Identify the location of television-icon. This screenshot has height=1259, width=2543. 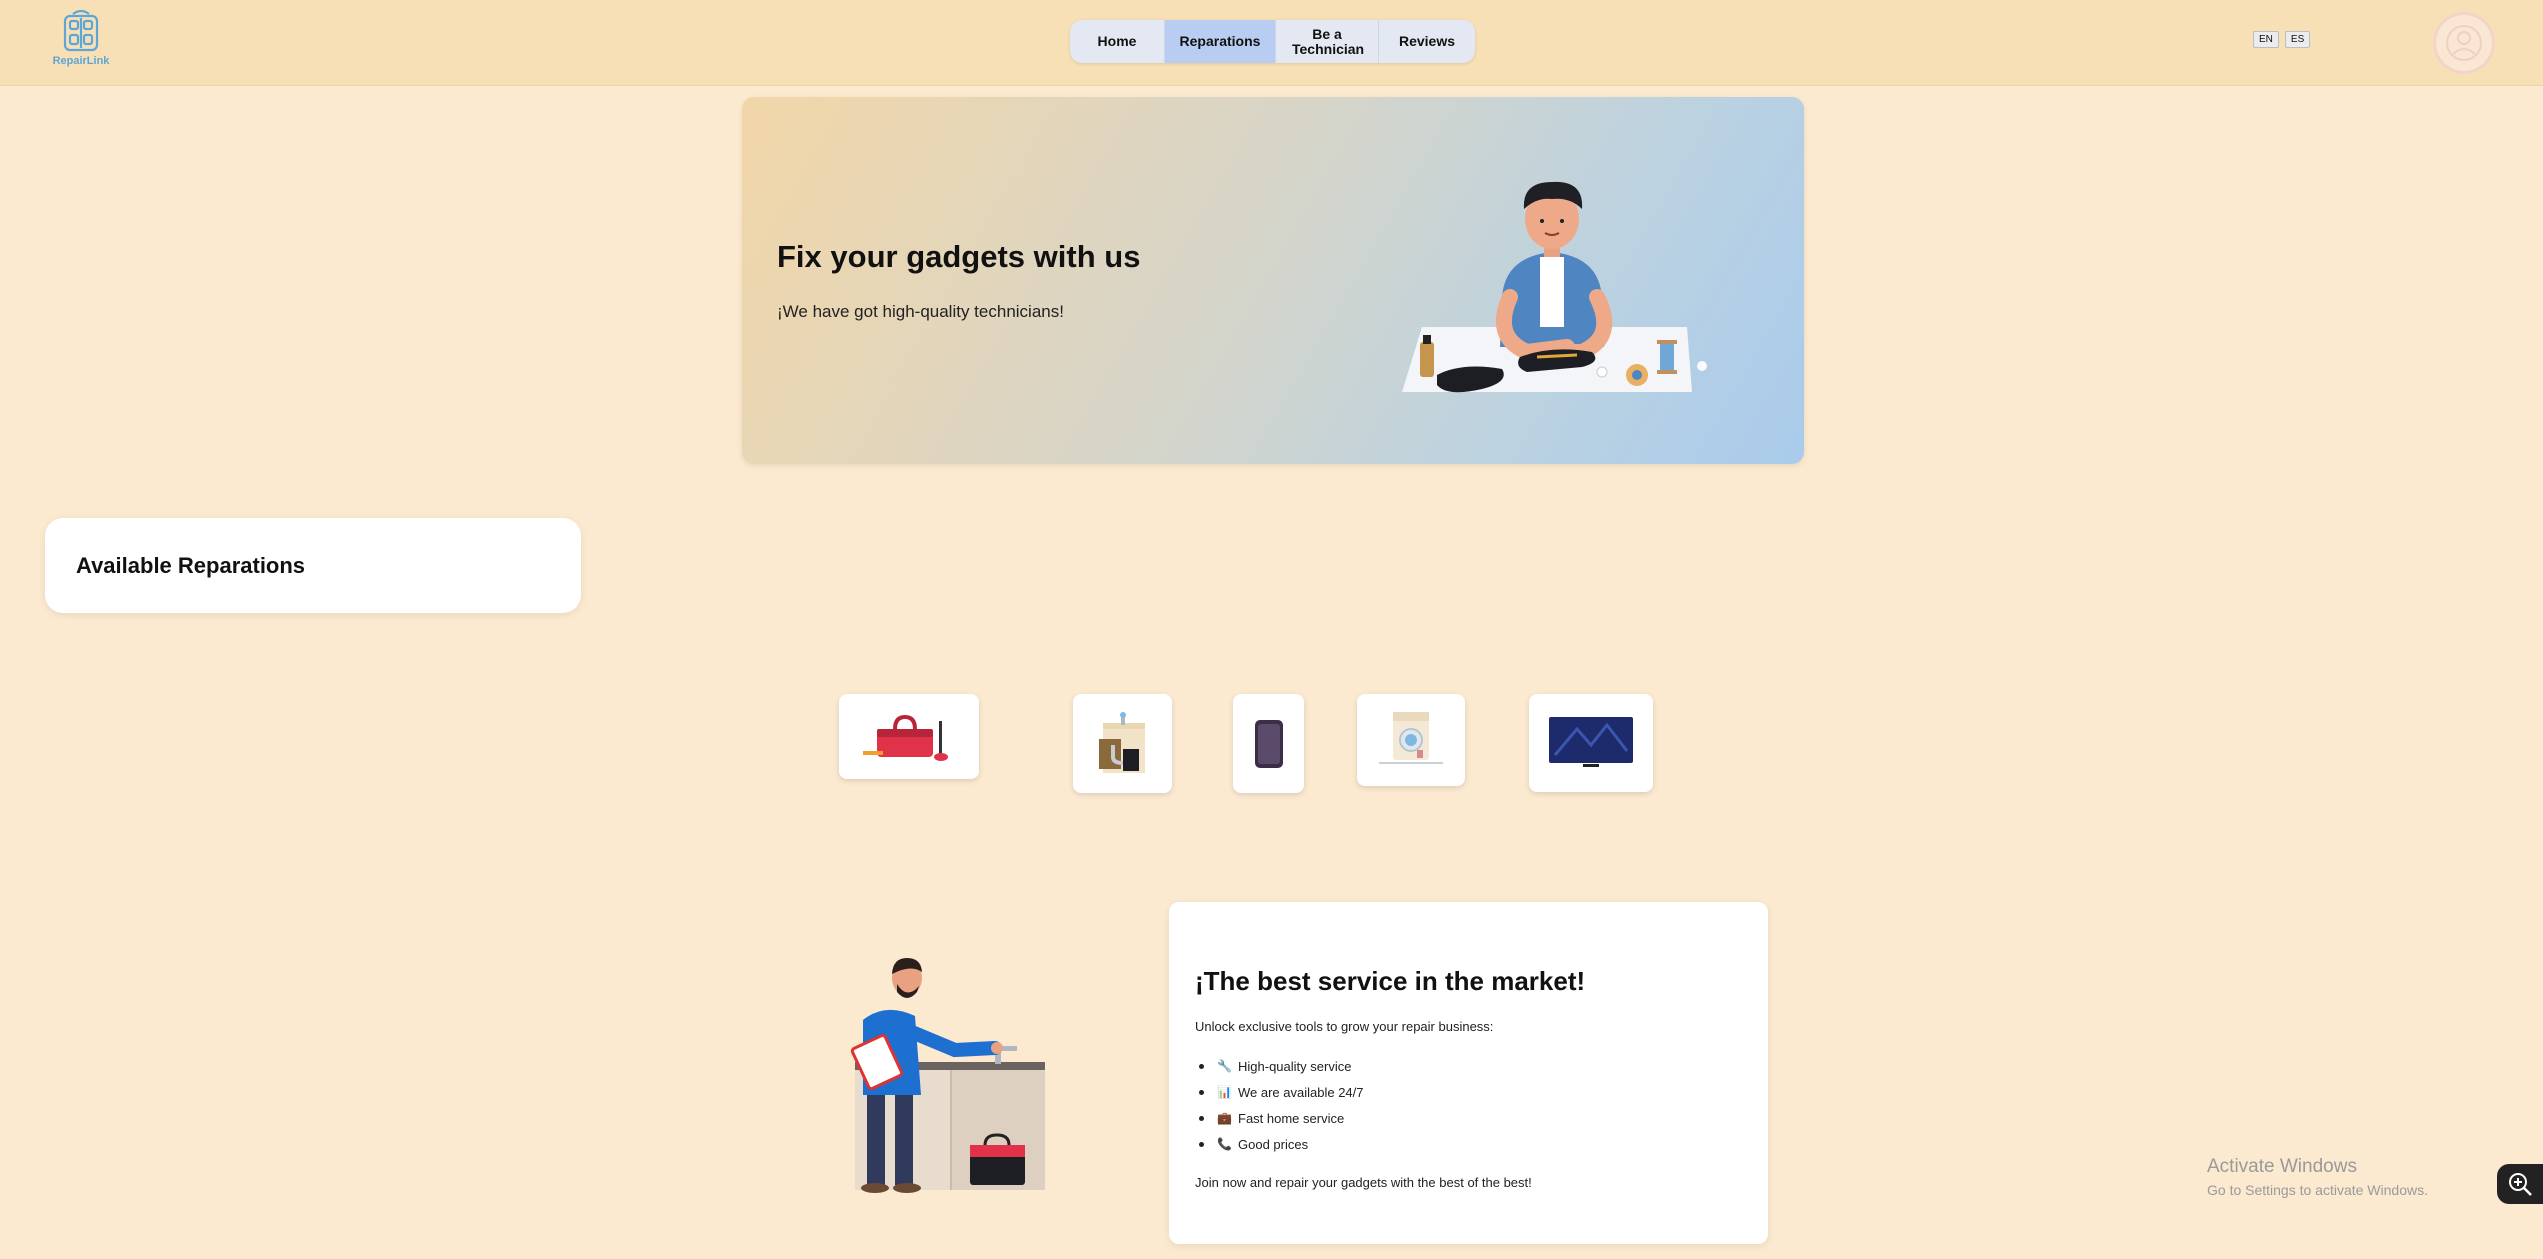
(1591, 742).